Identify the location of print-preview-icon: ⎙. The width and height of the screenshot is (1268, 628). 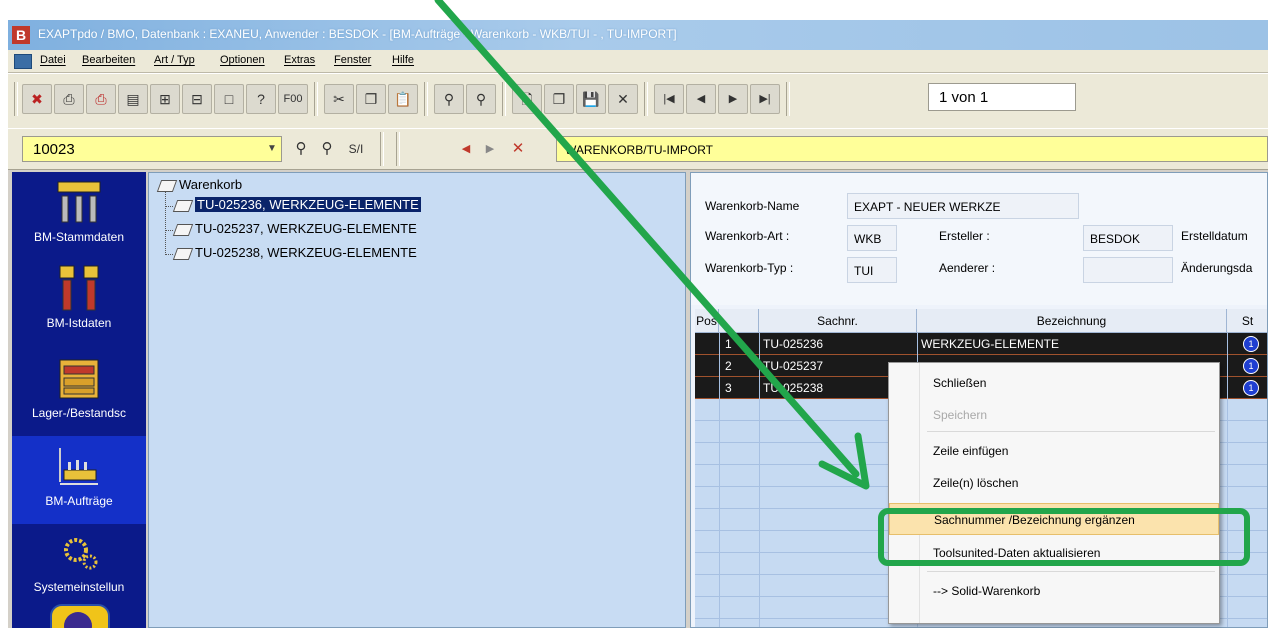
(101, 99).